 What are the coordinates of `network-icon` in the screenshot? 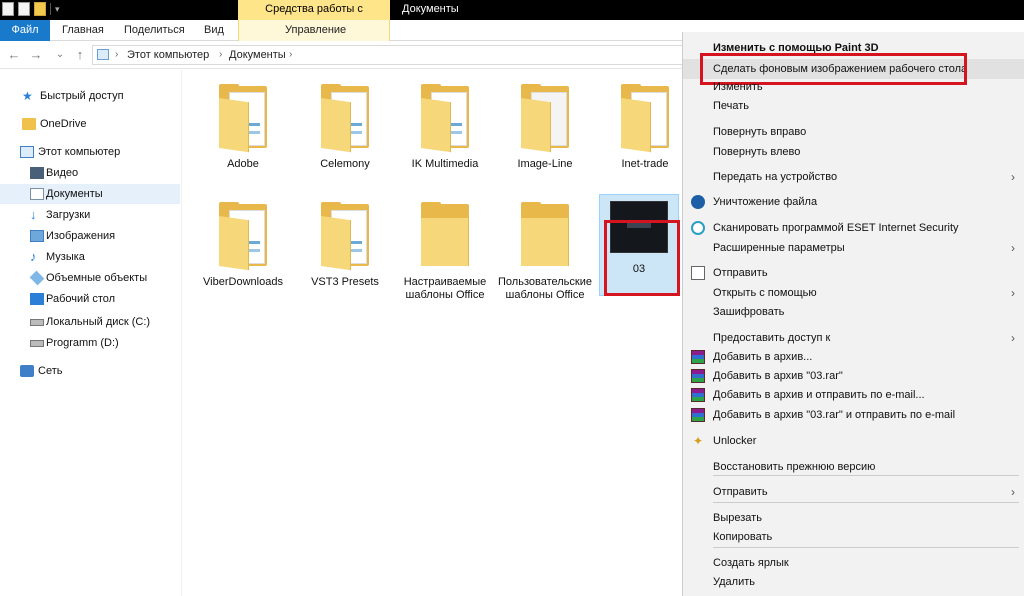 It's located at (27, 371).